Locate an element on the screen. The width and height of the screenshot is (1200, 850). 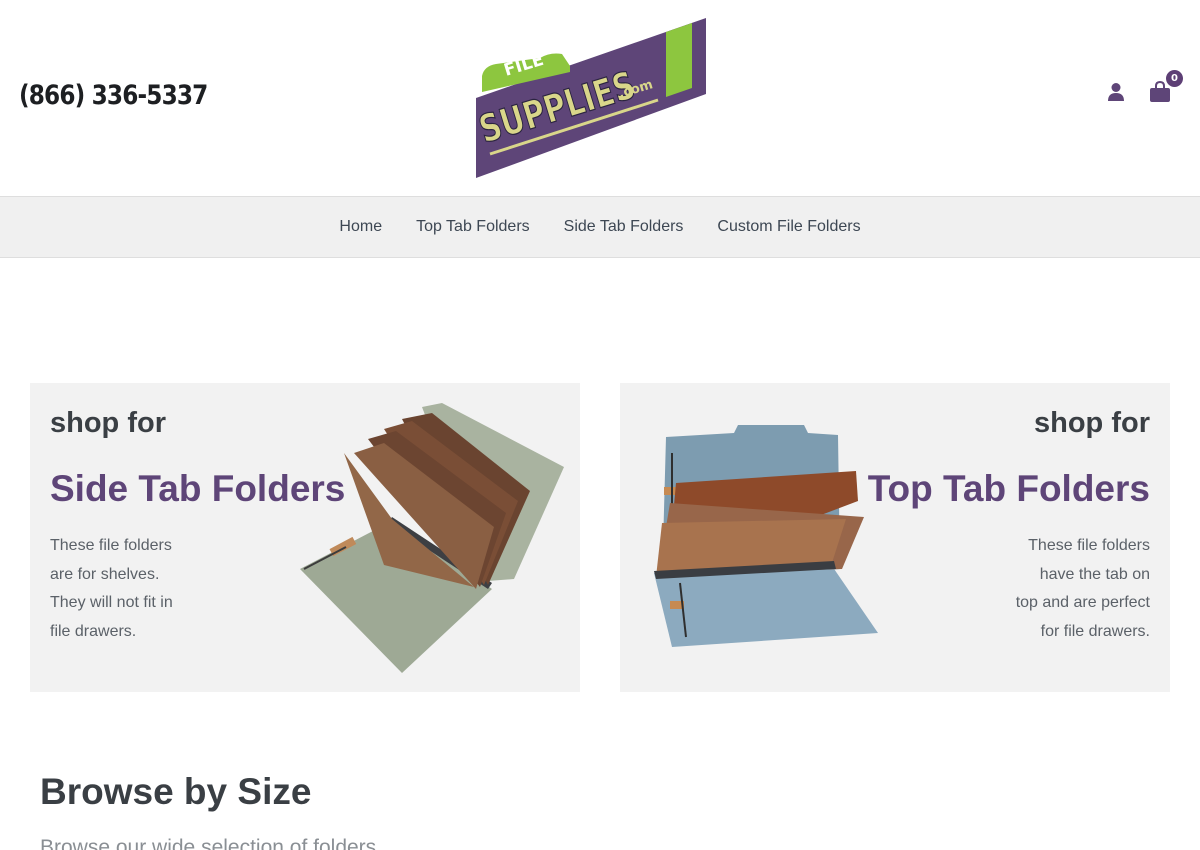
promo-desc-line: have the tab on is located at coordinates (1094, 574).